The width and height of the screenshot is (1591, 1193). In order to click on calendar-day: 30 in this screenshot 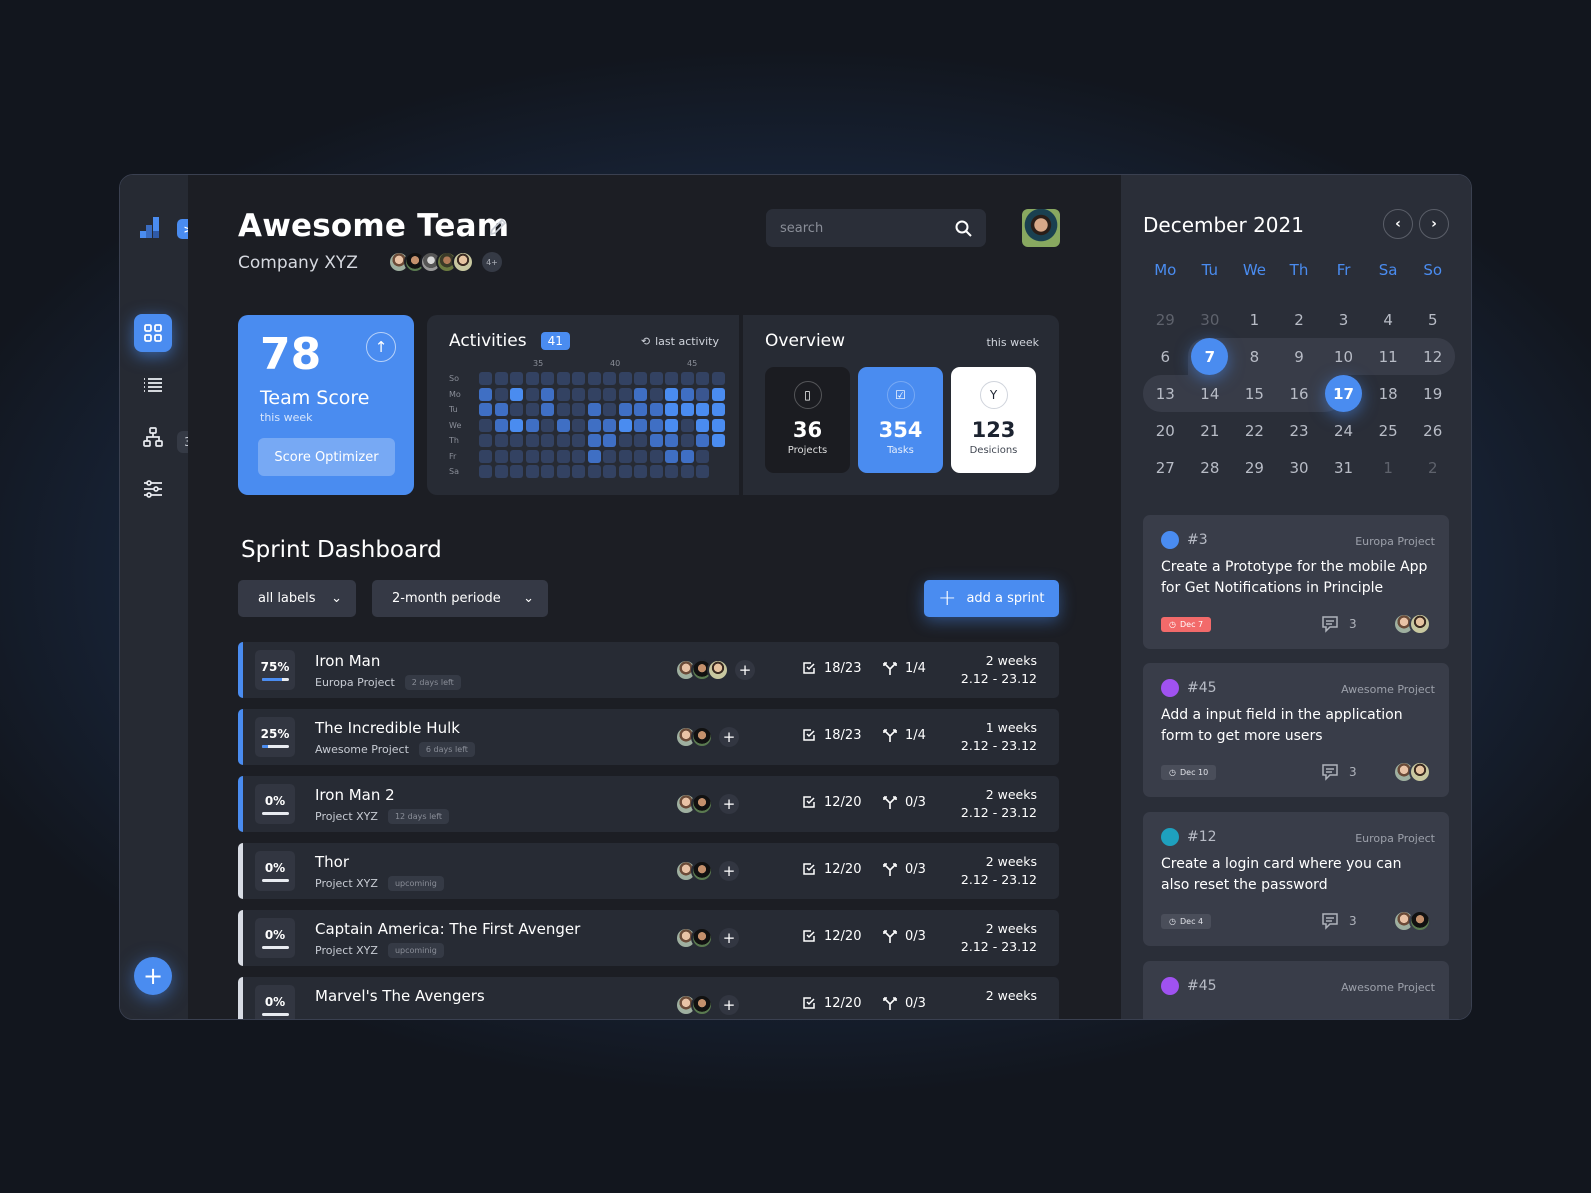, I will do `click(1299, 467)`.